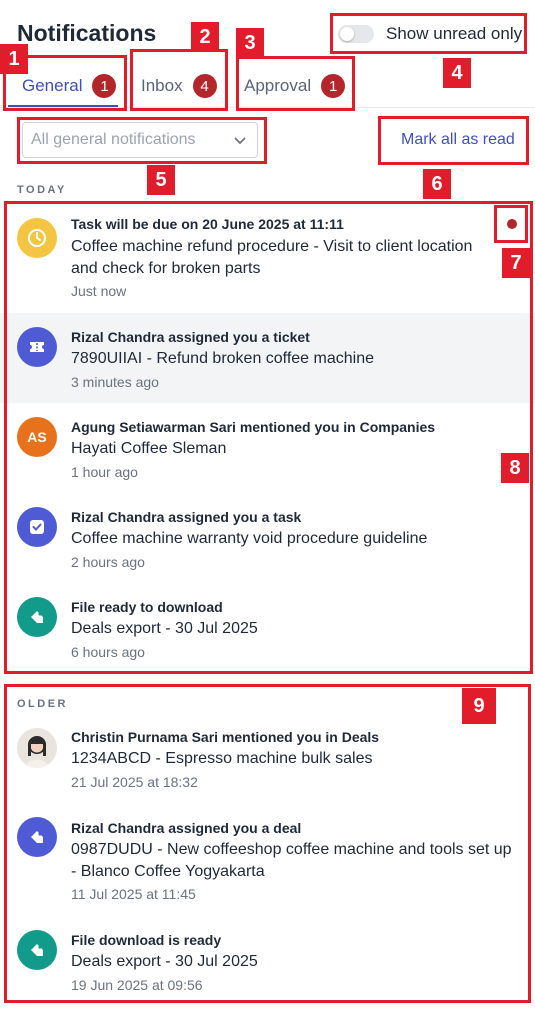 Image resolution: width=535 pixels, height=1015 pixels. I want to click on annotation-marker-5: 5, so click(161, 180).